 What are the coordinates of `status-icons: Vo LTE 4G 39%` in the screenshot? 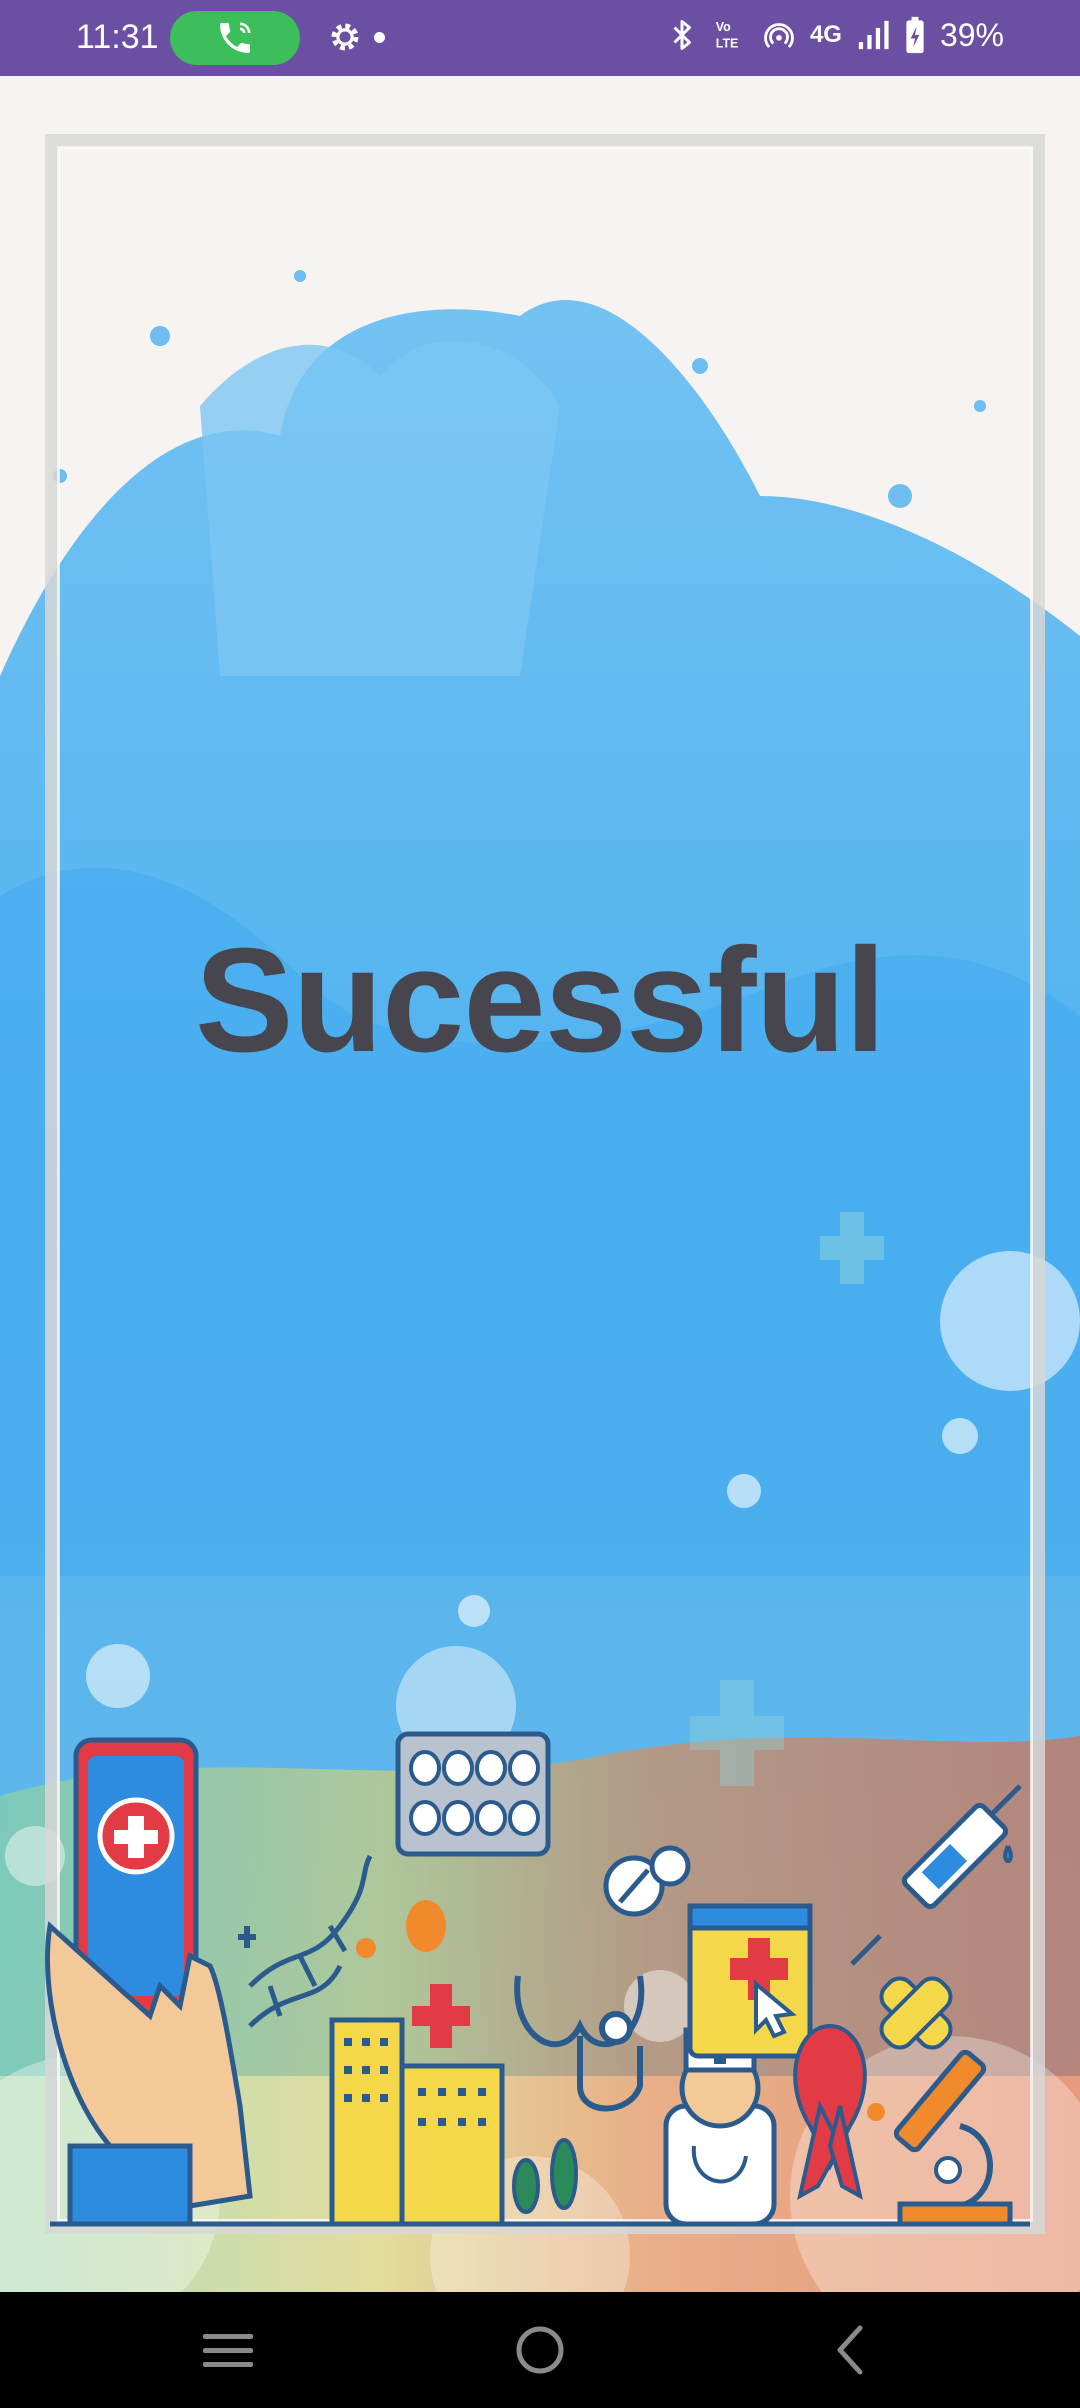 It's located at (834, 35).